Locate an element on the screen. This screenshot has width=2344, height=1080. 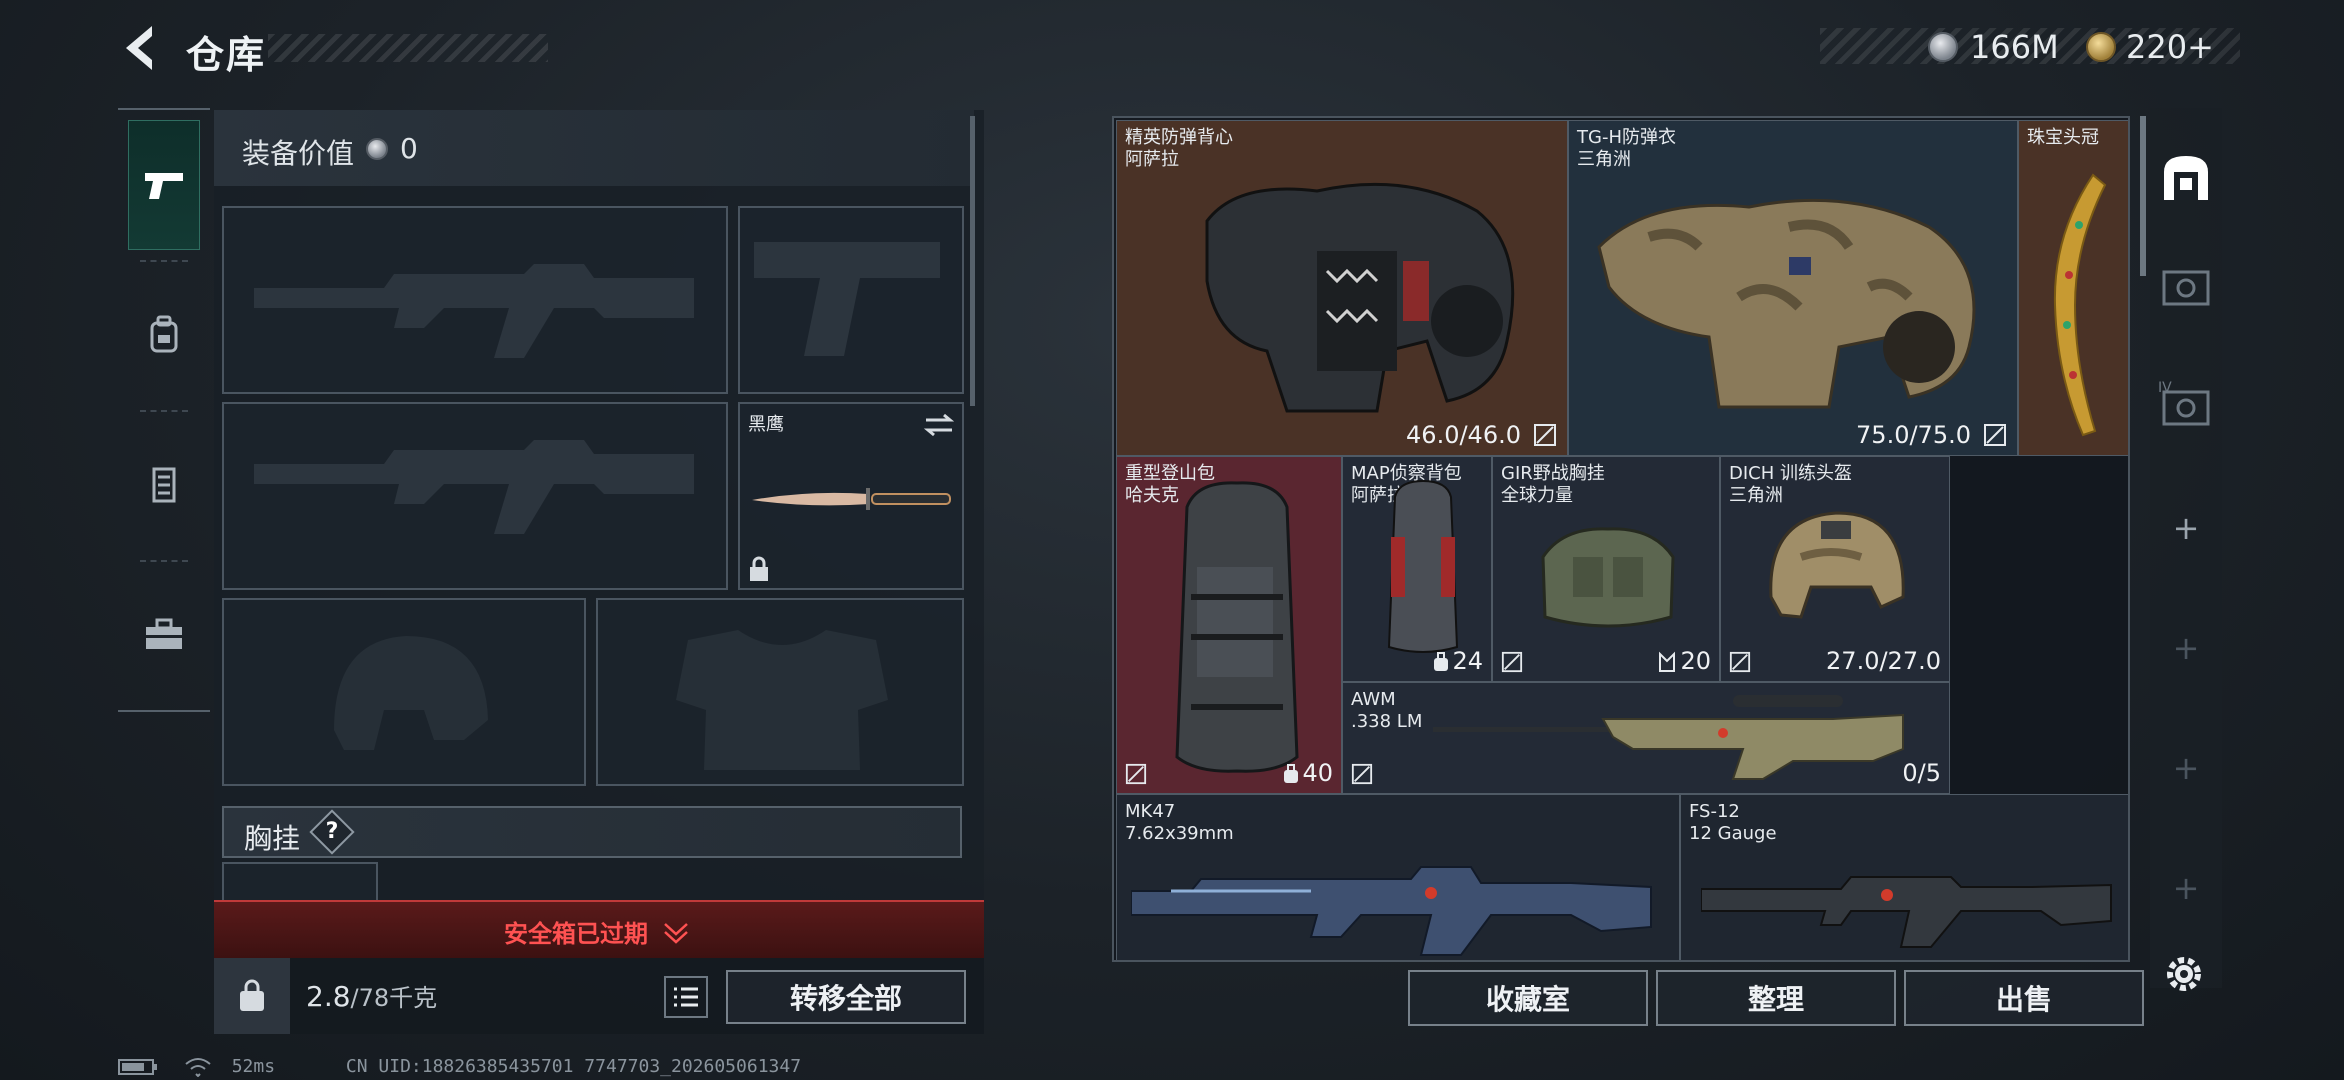
armor-slot is located at coordinates (780, 692).